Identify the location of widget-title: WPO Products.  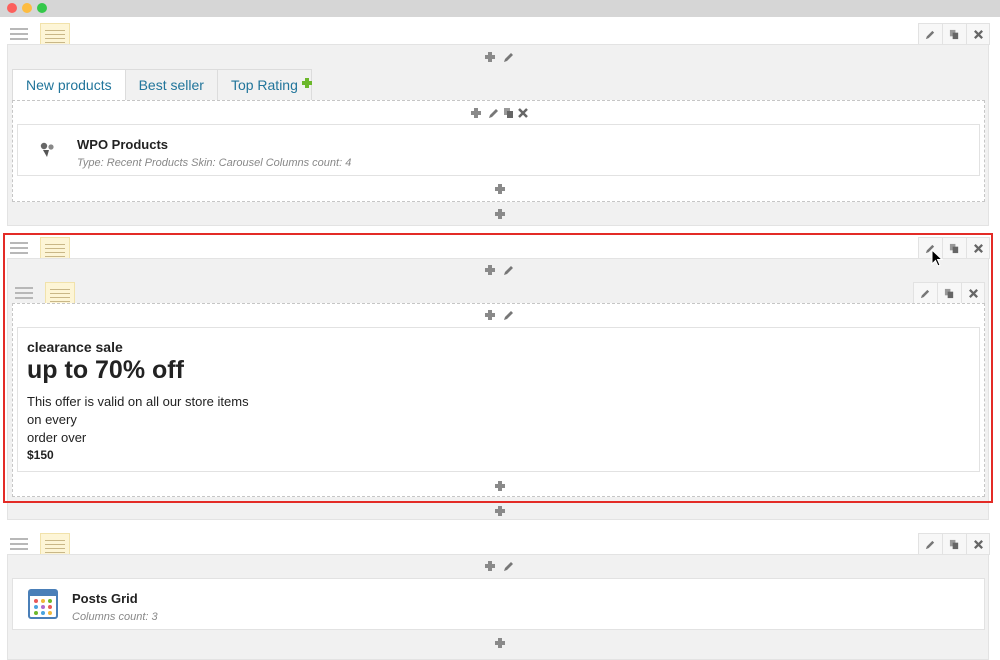
(123, 144).